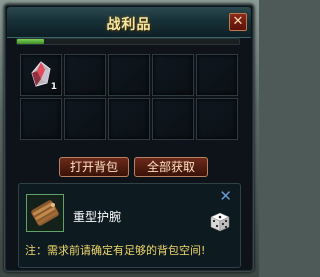 This screenshot has width=320, height=277. Describe the element at coordinates (171, 167) in the screenshot. I see `take-all-button: 全部获取` at that location.